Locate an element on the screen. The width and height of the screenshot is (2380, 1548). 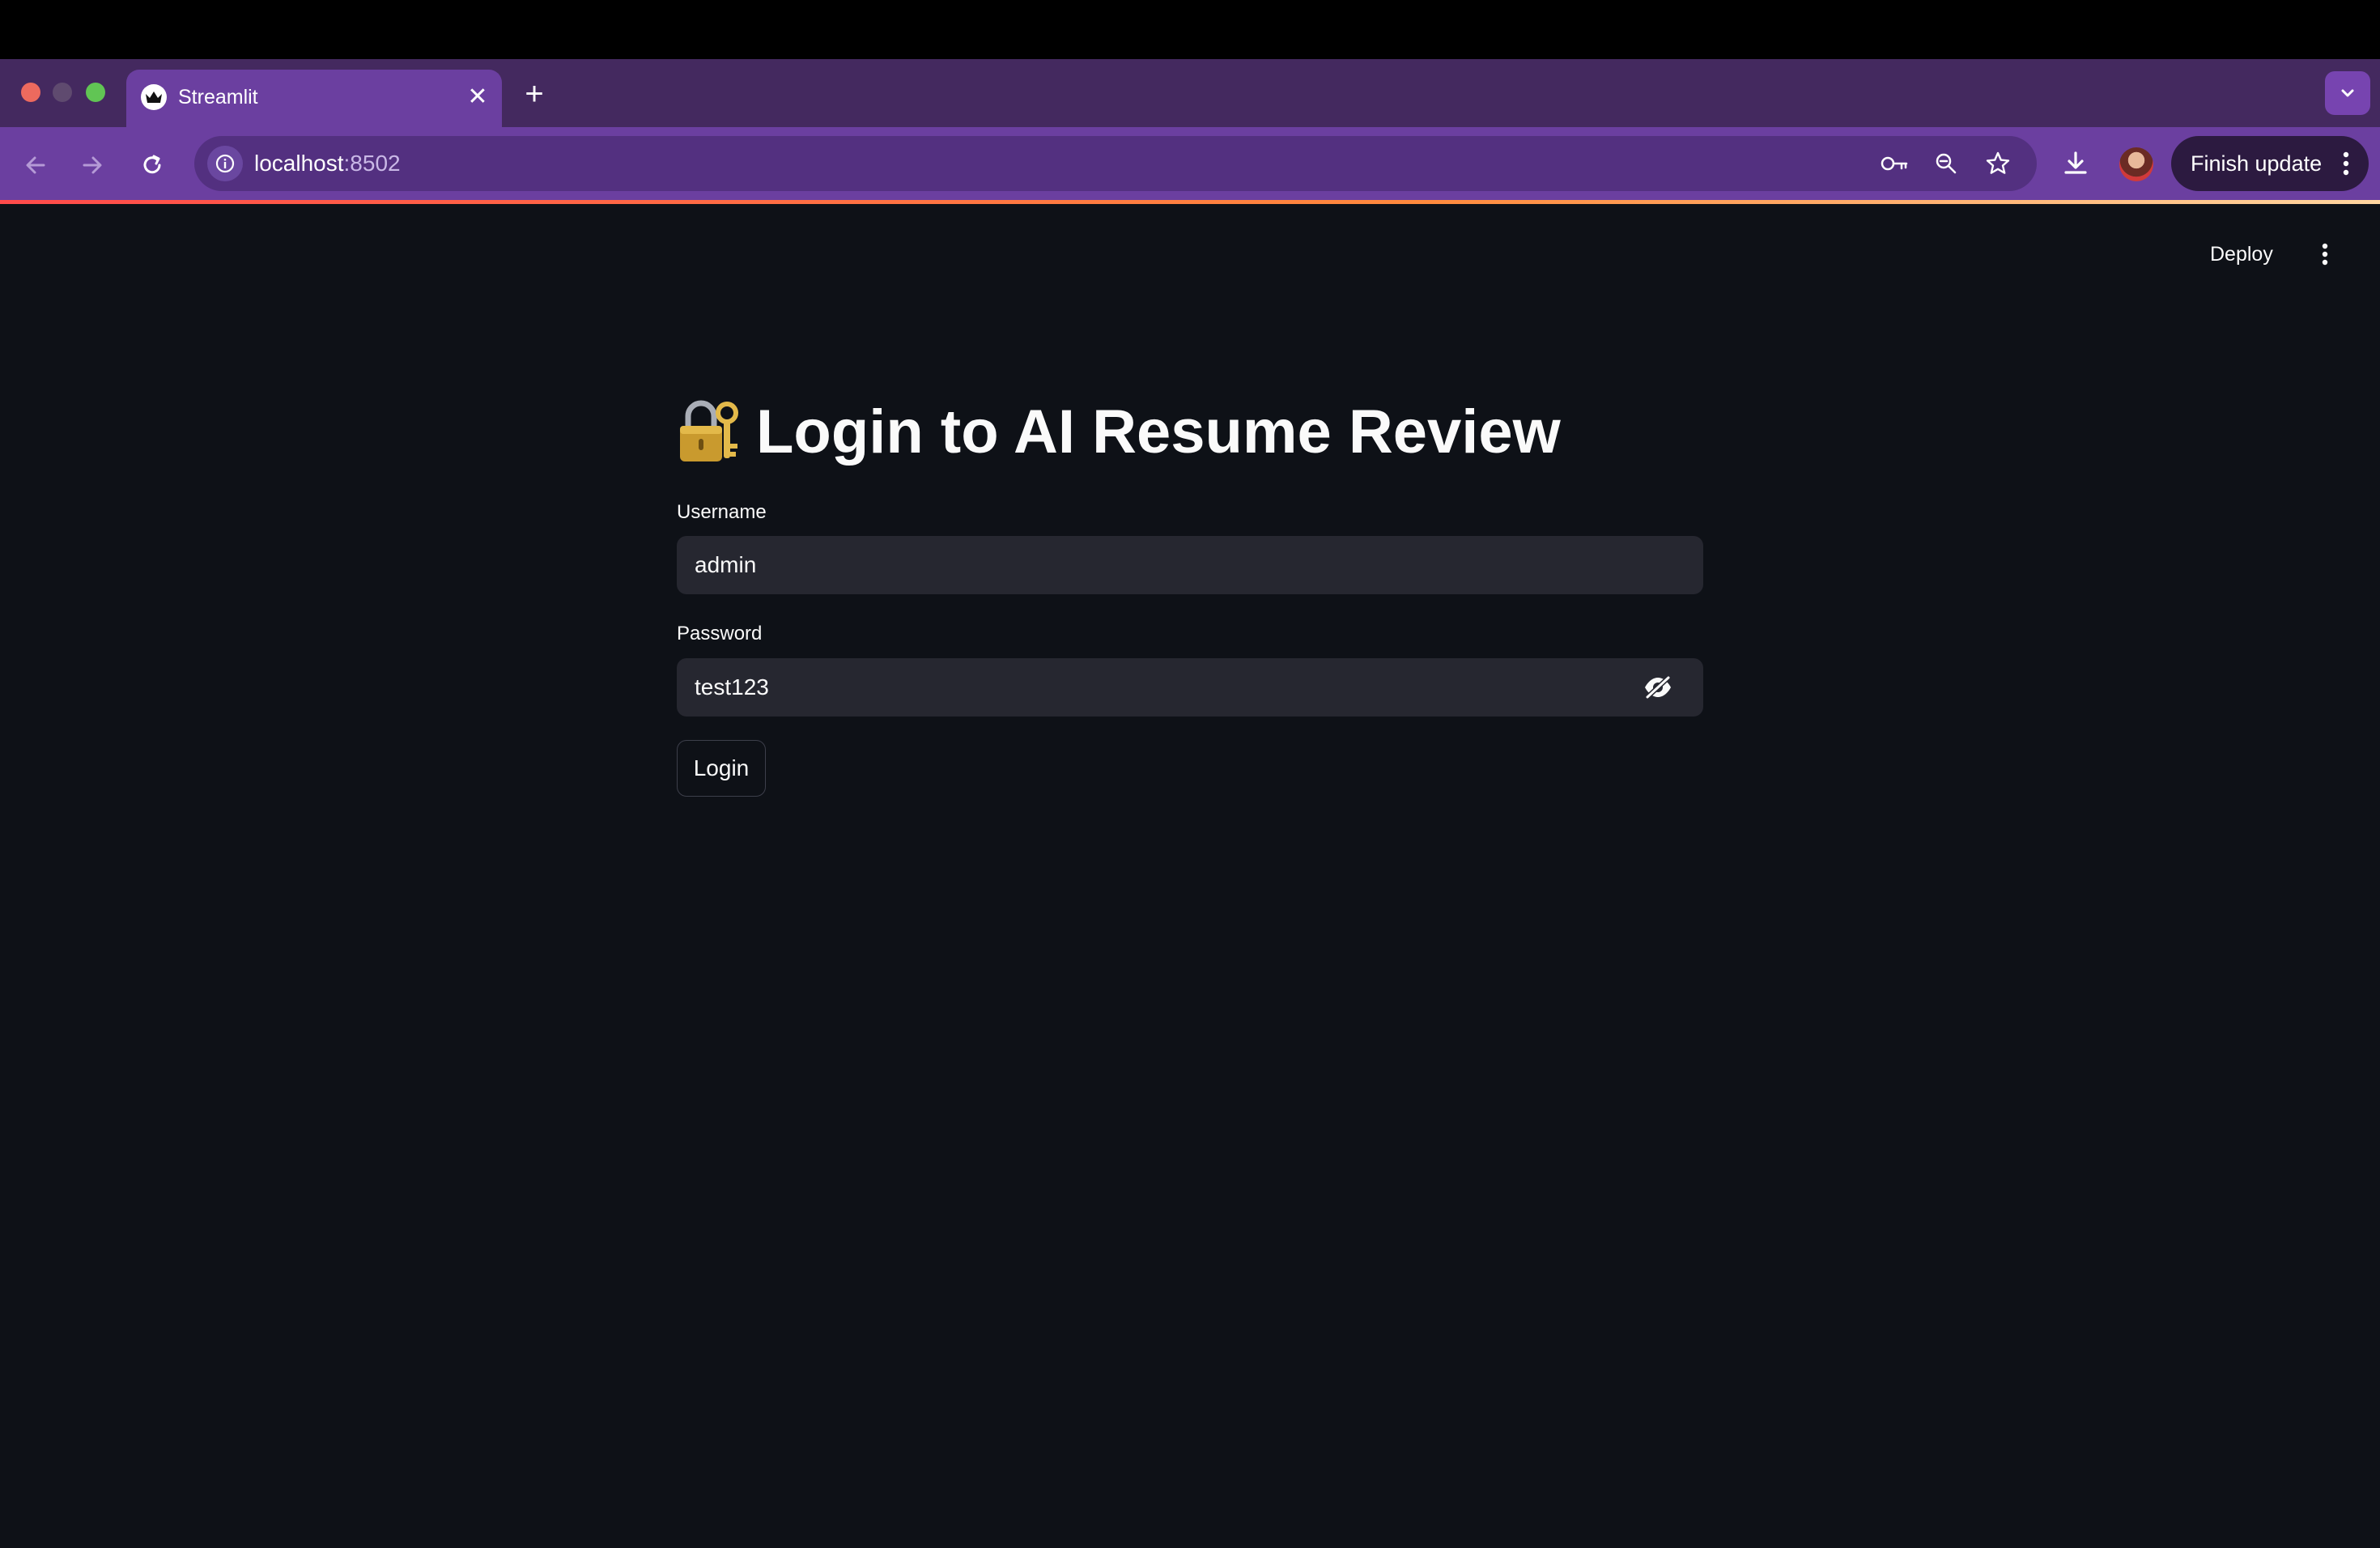
finish-update-label: Finish update is located at coordinates (2257, 164).